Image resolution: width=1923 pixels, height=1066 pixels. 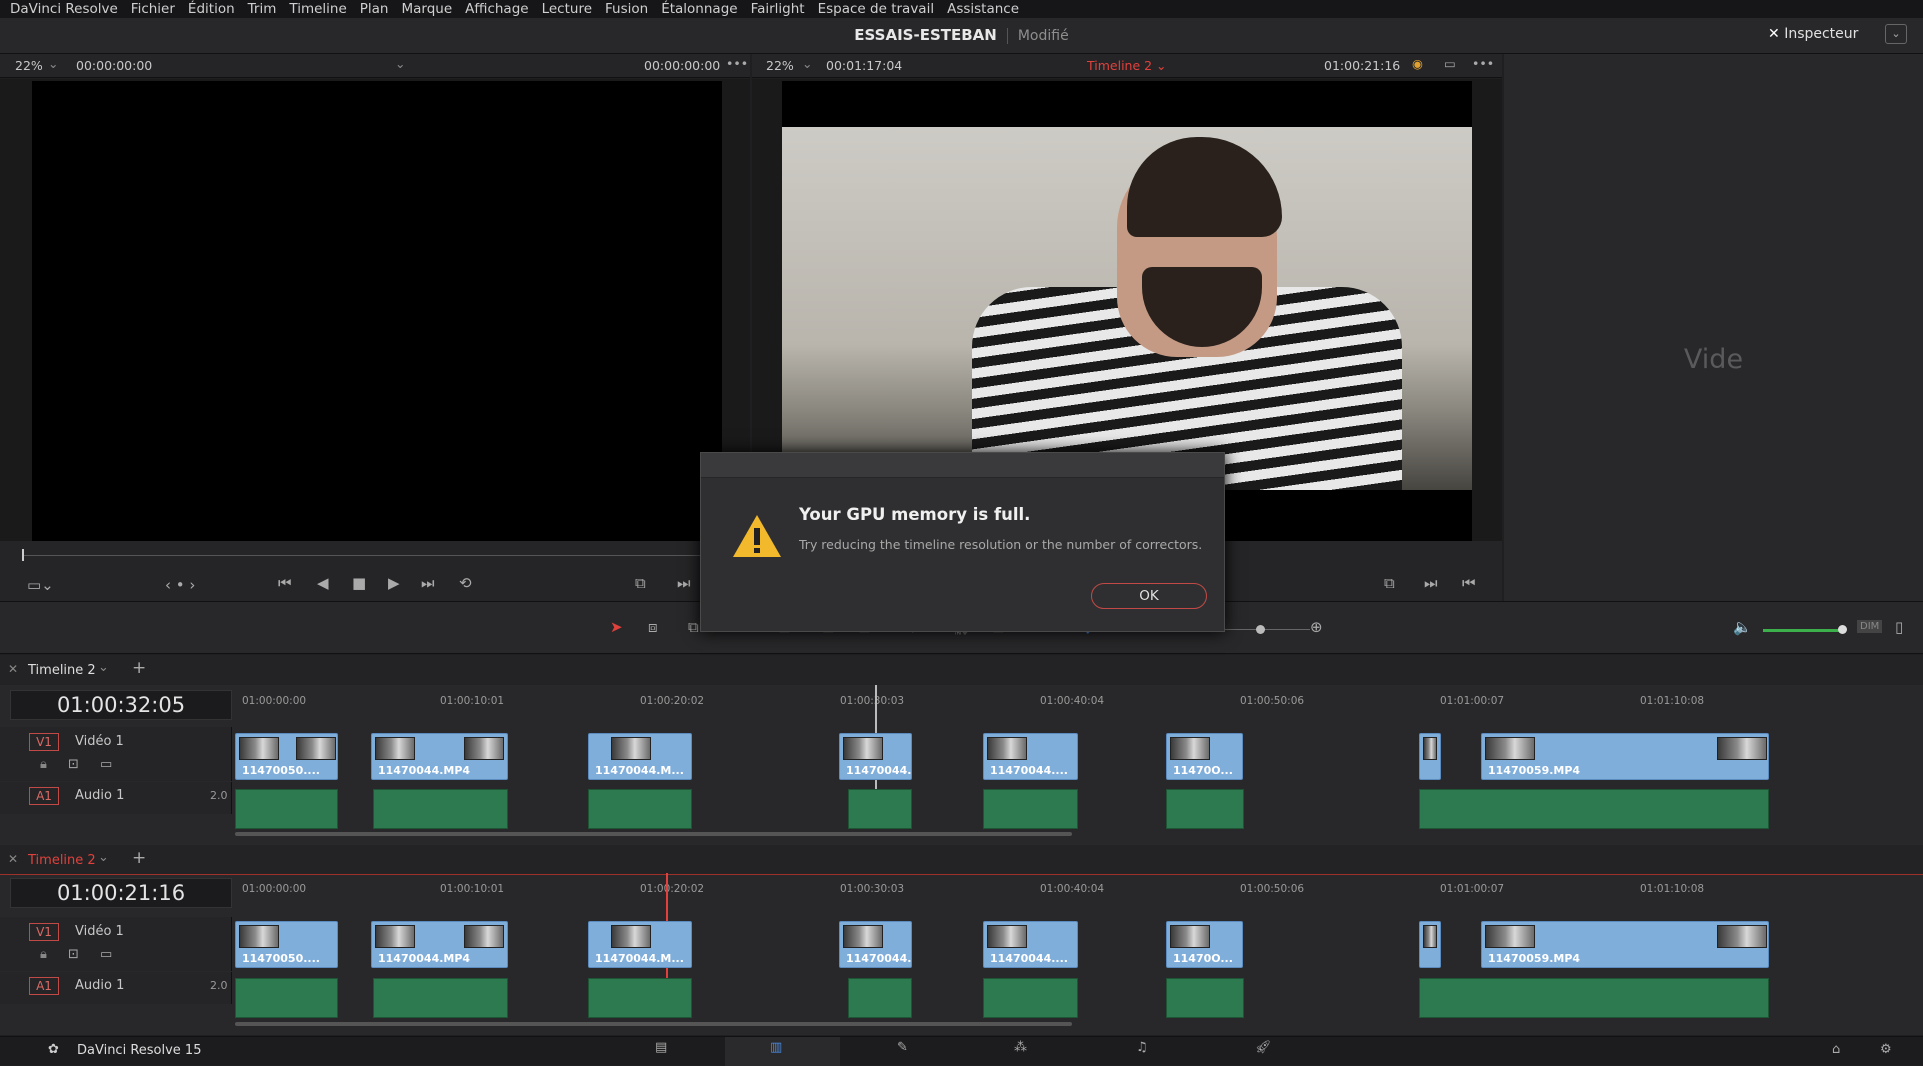 What do you see at coordinates (1836, 1049) in the screenshot?
I see `home-icon: ⌂` at bounding box center [1836, 1049].